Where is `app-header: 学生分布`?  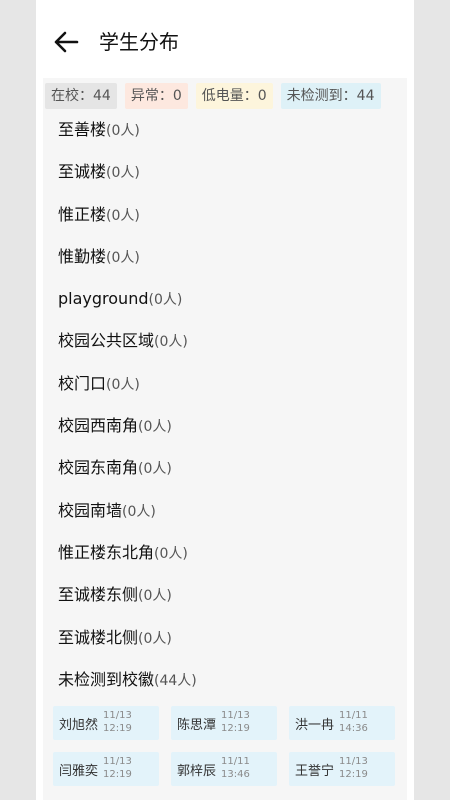 app-header: 学生分布 is located at coordinates (225, 39).